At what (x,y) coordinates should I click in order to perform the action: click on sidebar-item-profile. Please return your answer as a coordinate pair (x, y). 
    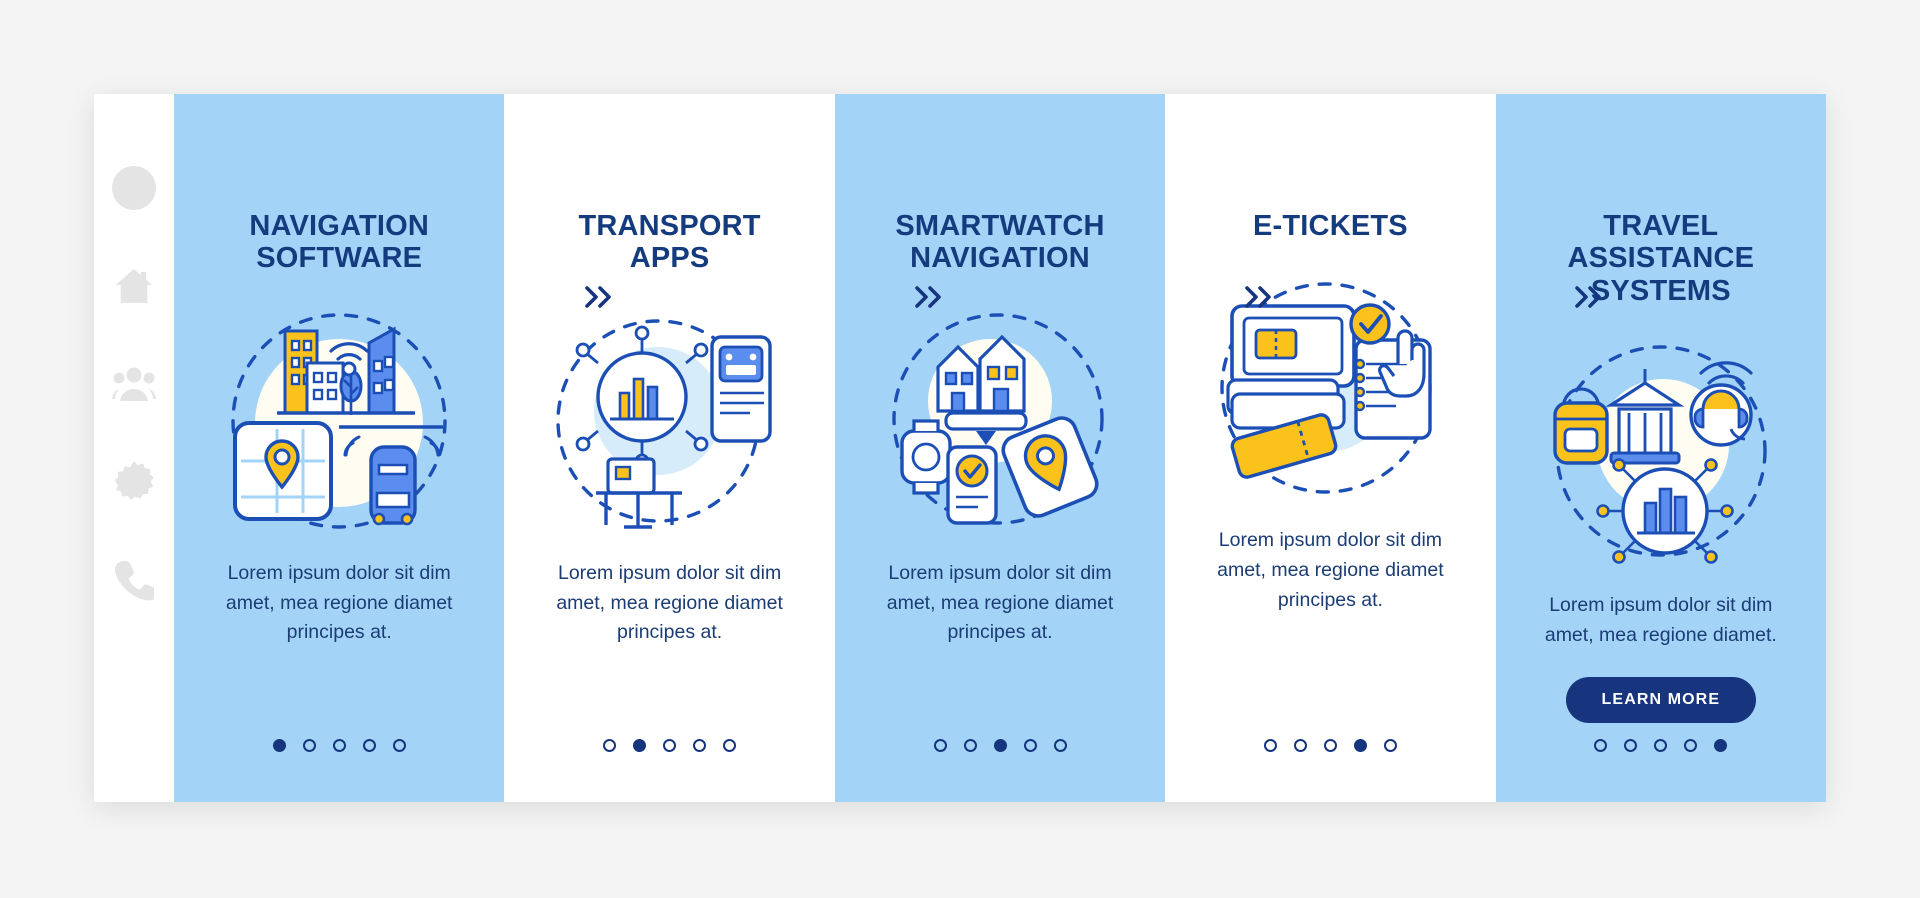
    Looking at the image, I should click on (134, 188).